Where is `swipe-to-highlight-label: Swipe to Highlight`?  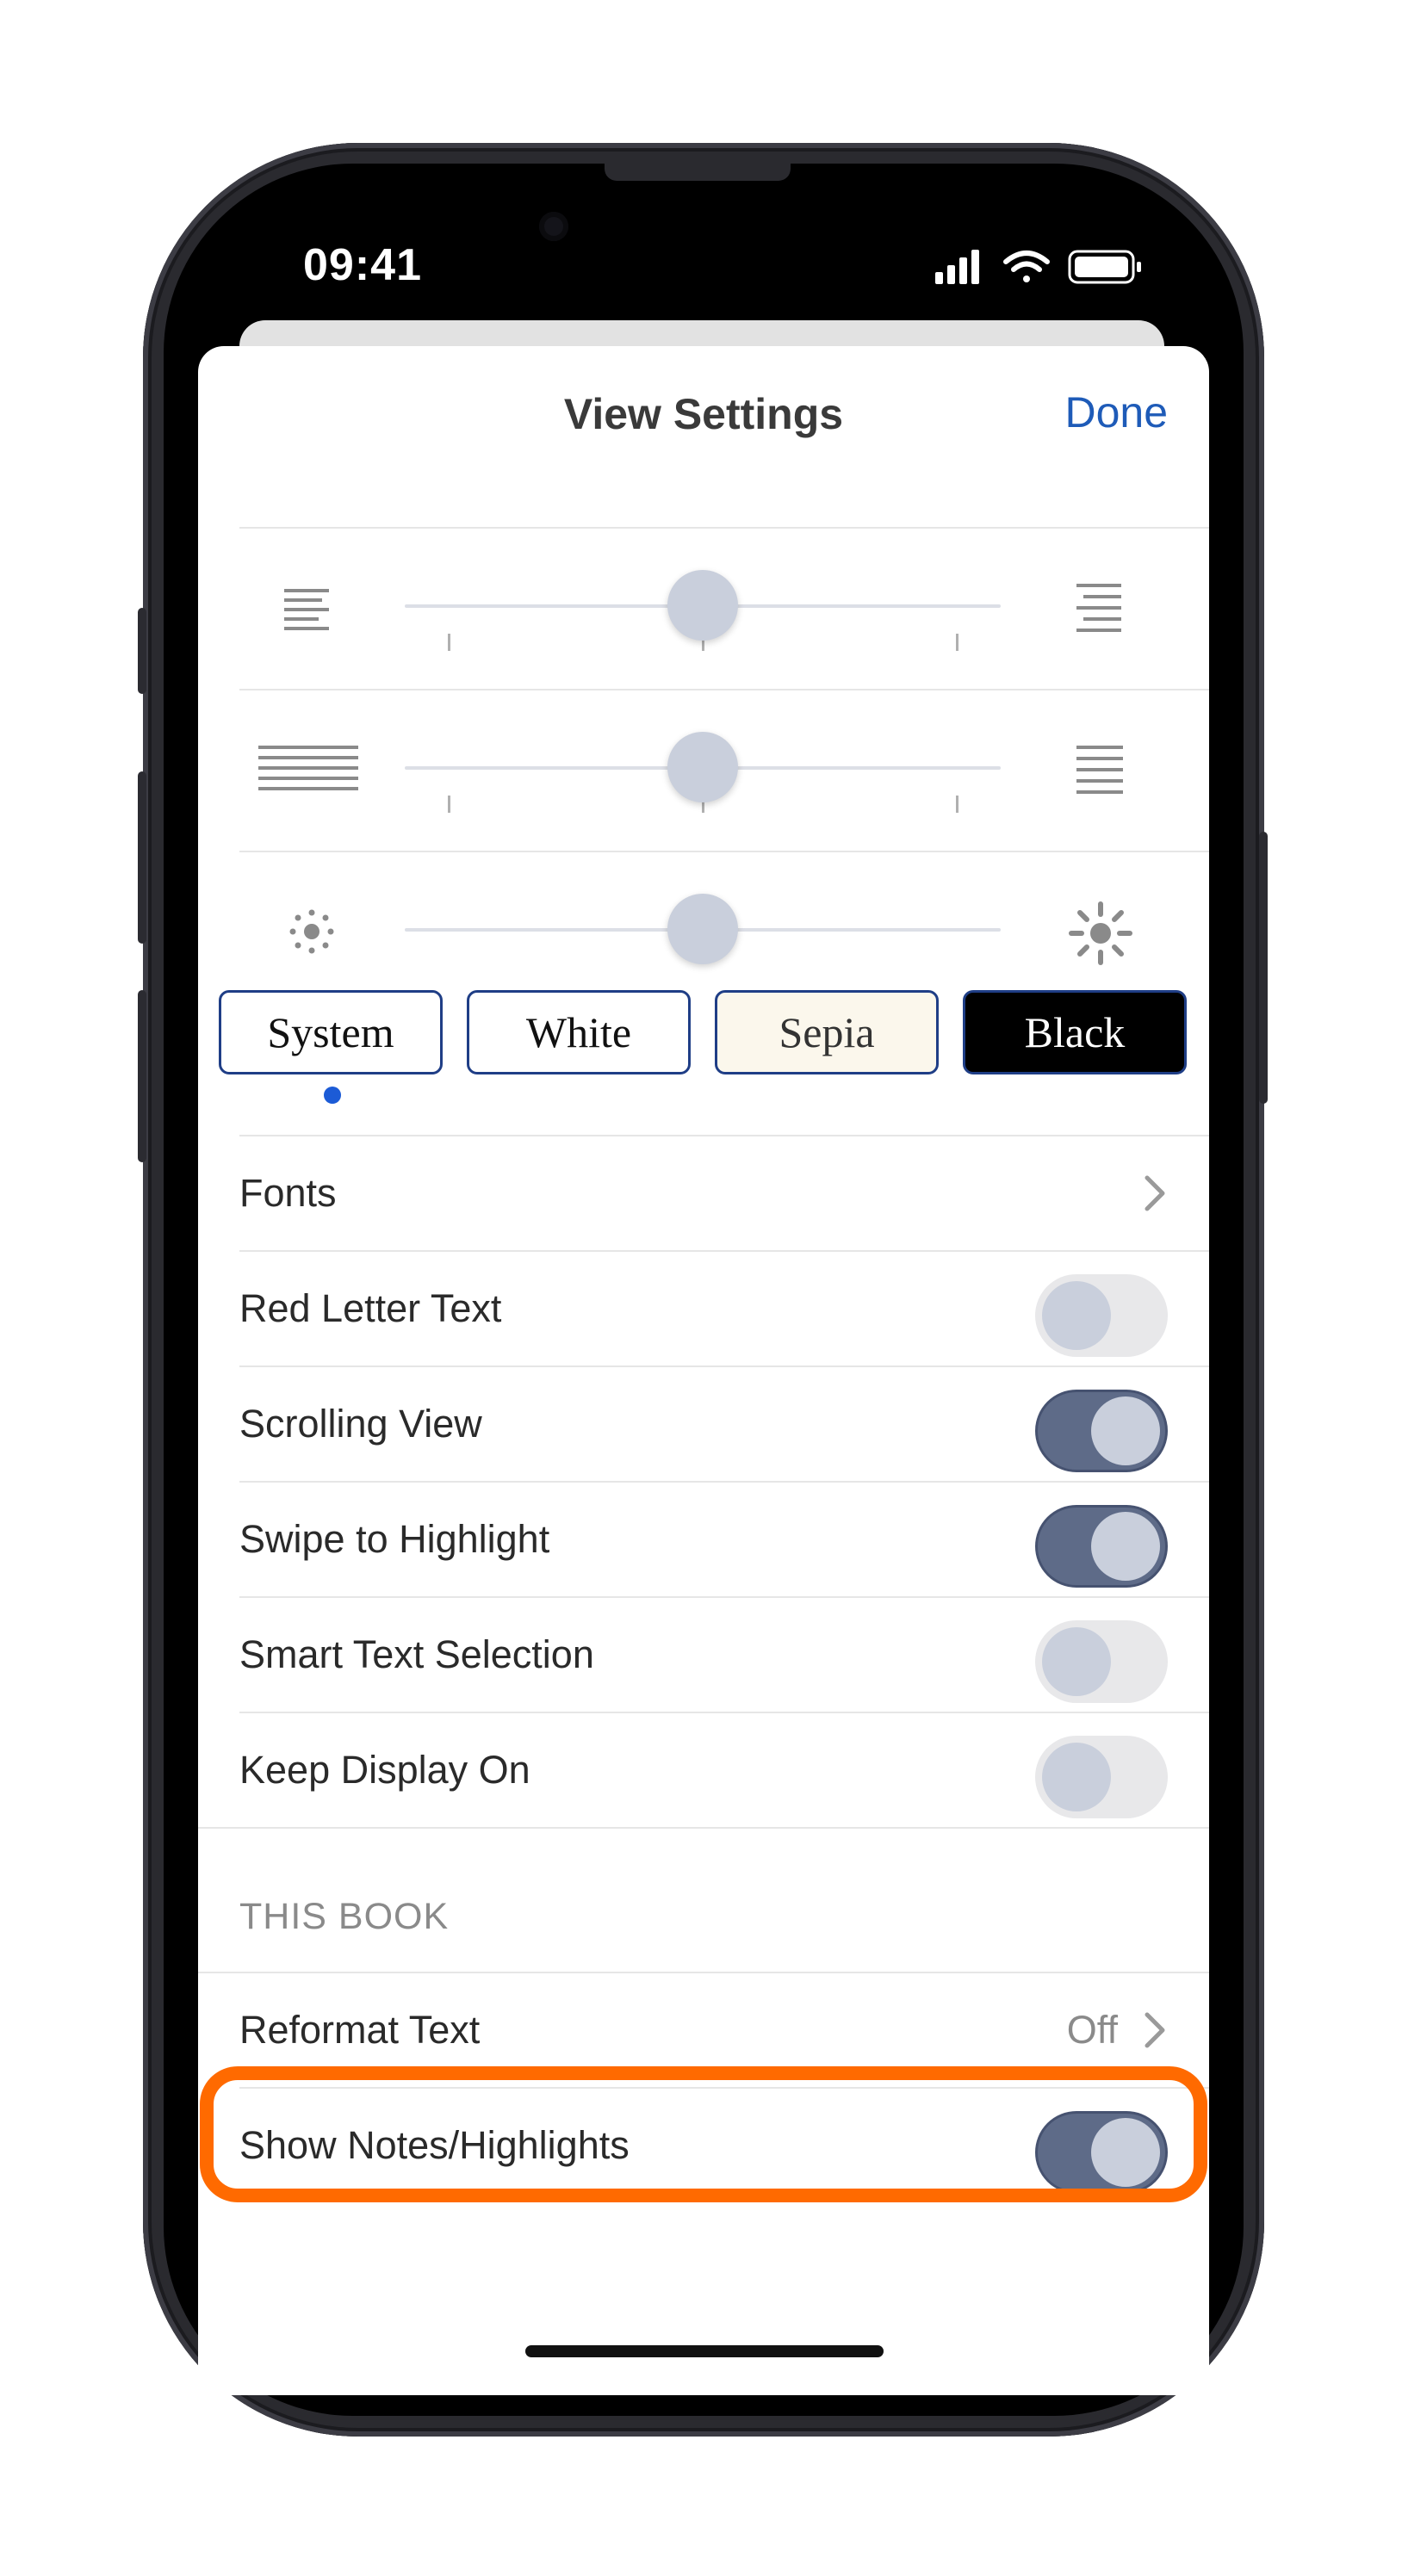
swipe-to-highlight-label: Swipe to Highlight is located at coordinates (395, 1539).